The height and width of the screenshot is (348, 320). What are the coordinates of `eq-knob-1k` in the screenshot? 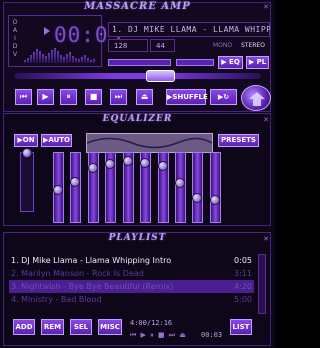 It's located at (128, 161).